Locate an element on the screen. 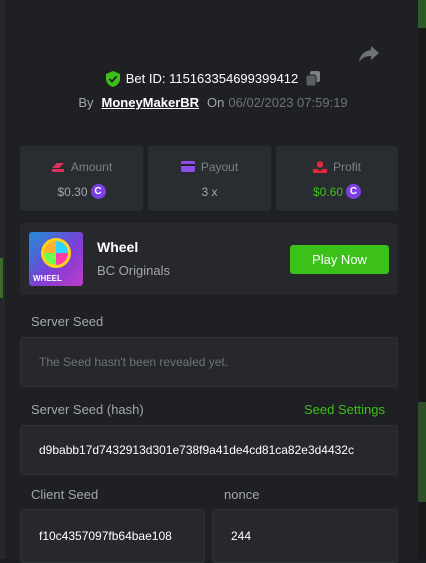 The width and height of the screenshot is (426, 563). bet-date: 06/02/2023 07:59:19 is located at coordinates (288, 102).